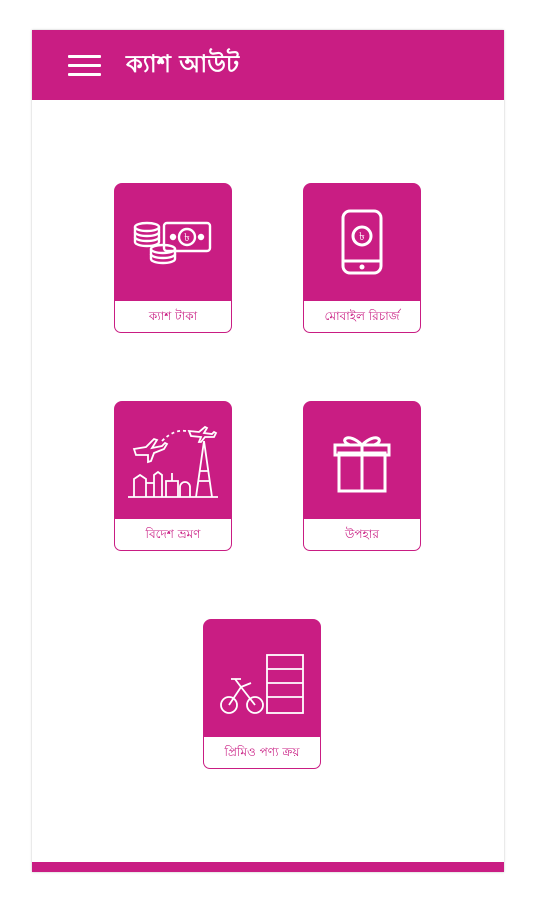  I want to click on tile-gift: উপহার, so click(362, 477).